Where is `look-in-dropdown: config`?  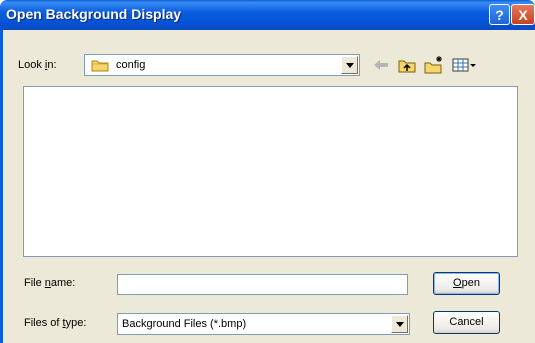
look-in-dropdown: config is located at coordinates (222, 65).